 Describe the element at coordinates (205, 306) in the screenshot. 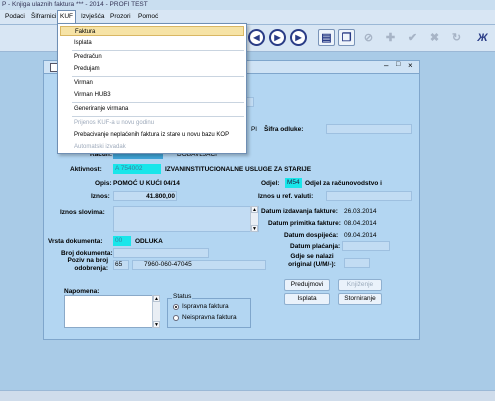

I see `status-ispravna-label: Ispravna faktura` at that location.